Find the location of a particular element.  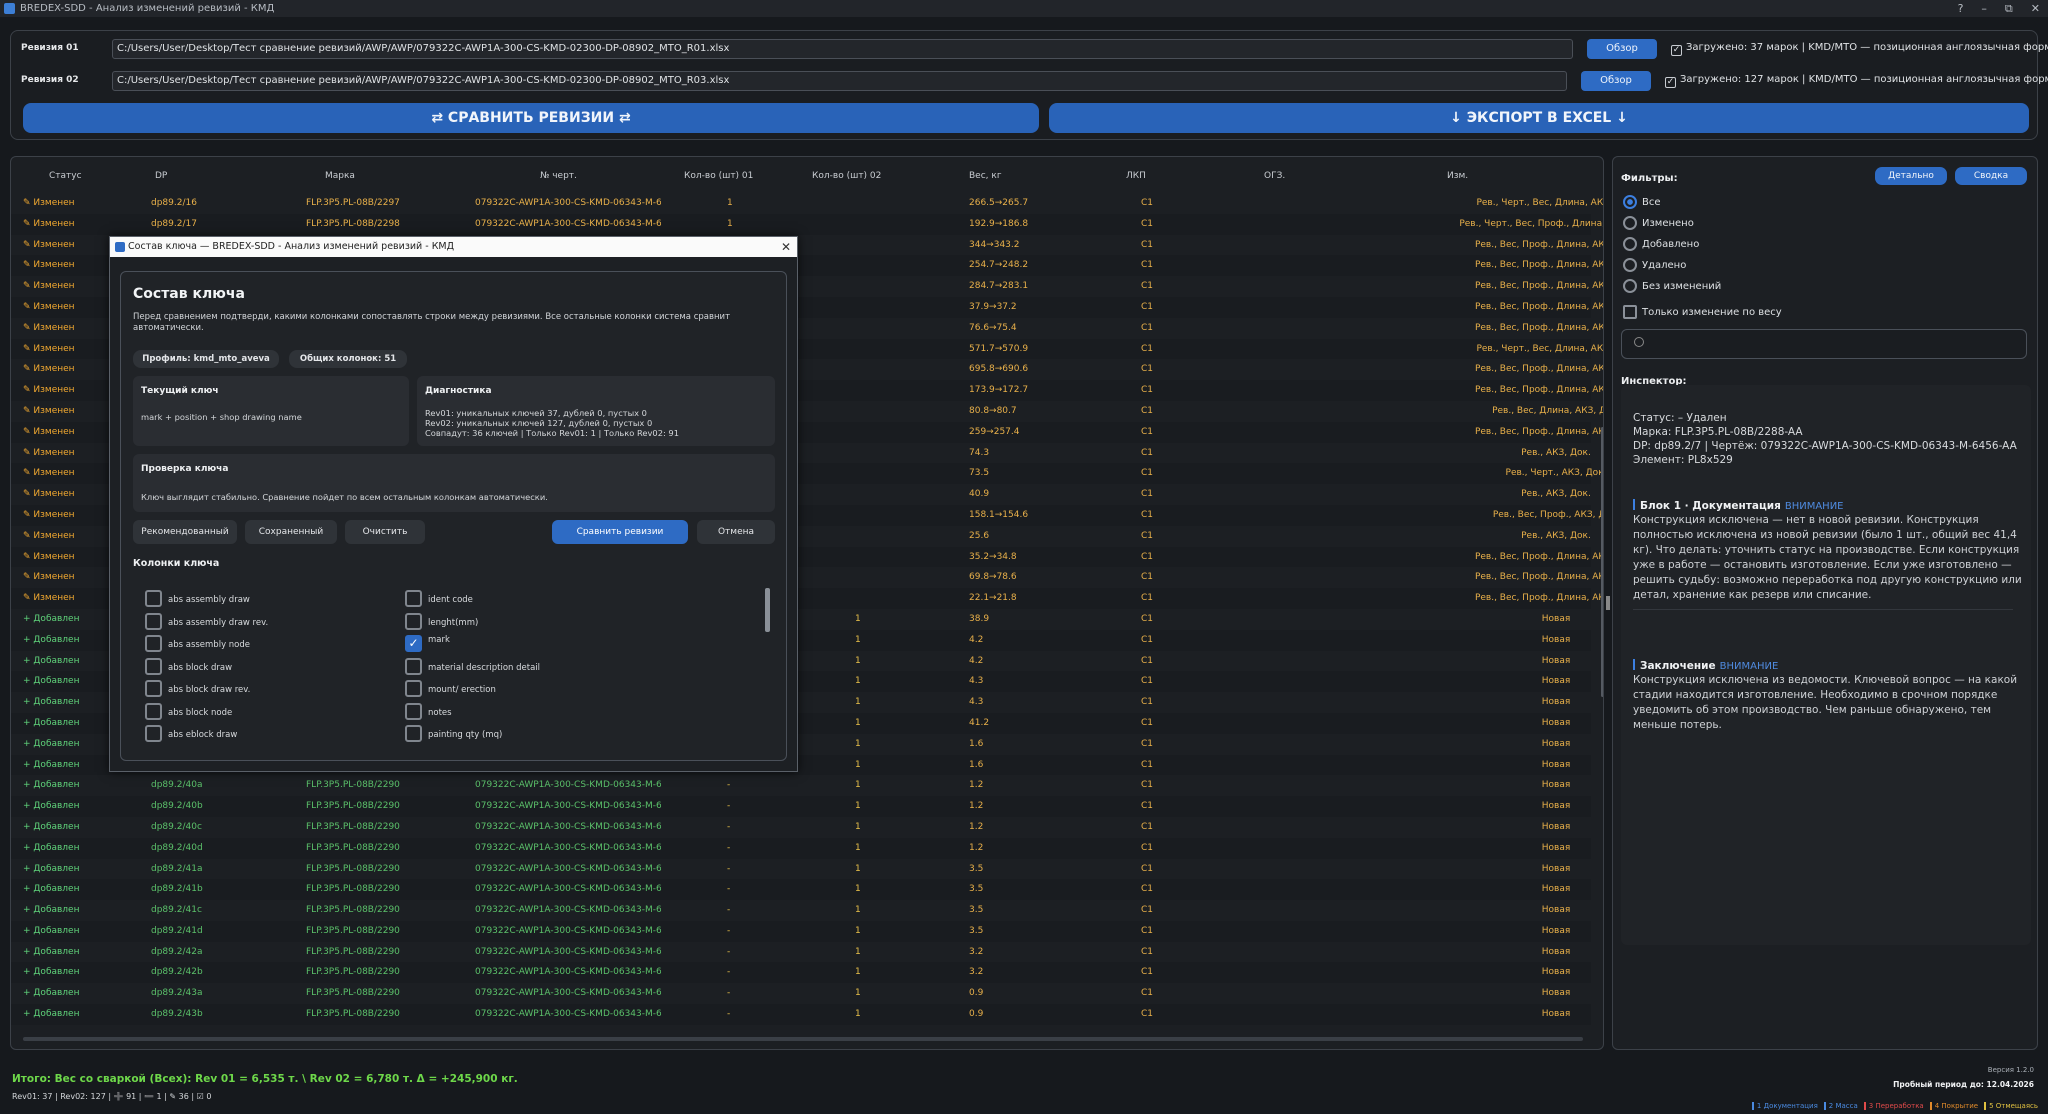

panel-splitter is located at coordinates (1608, 603).